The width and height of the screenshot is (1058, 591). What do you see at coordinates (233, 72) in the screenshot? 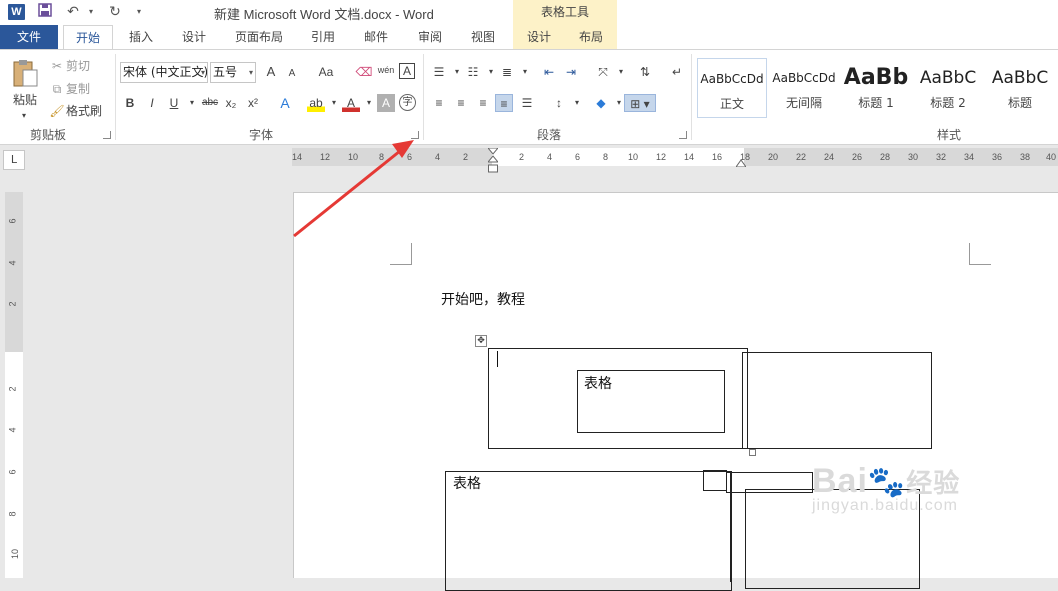
I see `font-size-combo: 五号 ▾` at bounding box center [233, 72].